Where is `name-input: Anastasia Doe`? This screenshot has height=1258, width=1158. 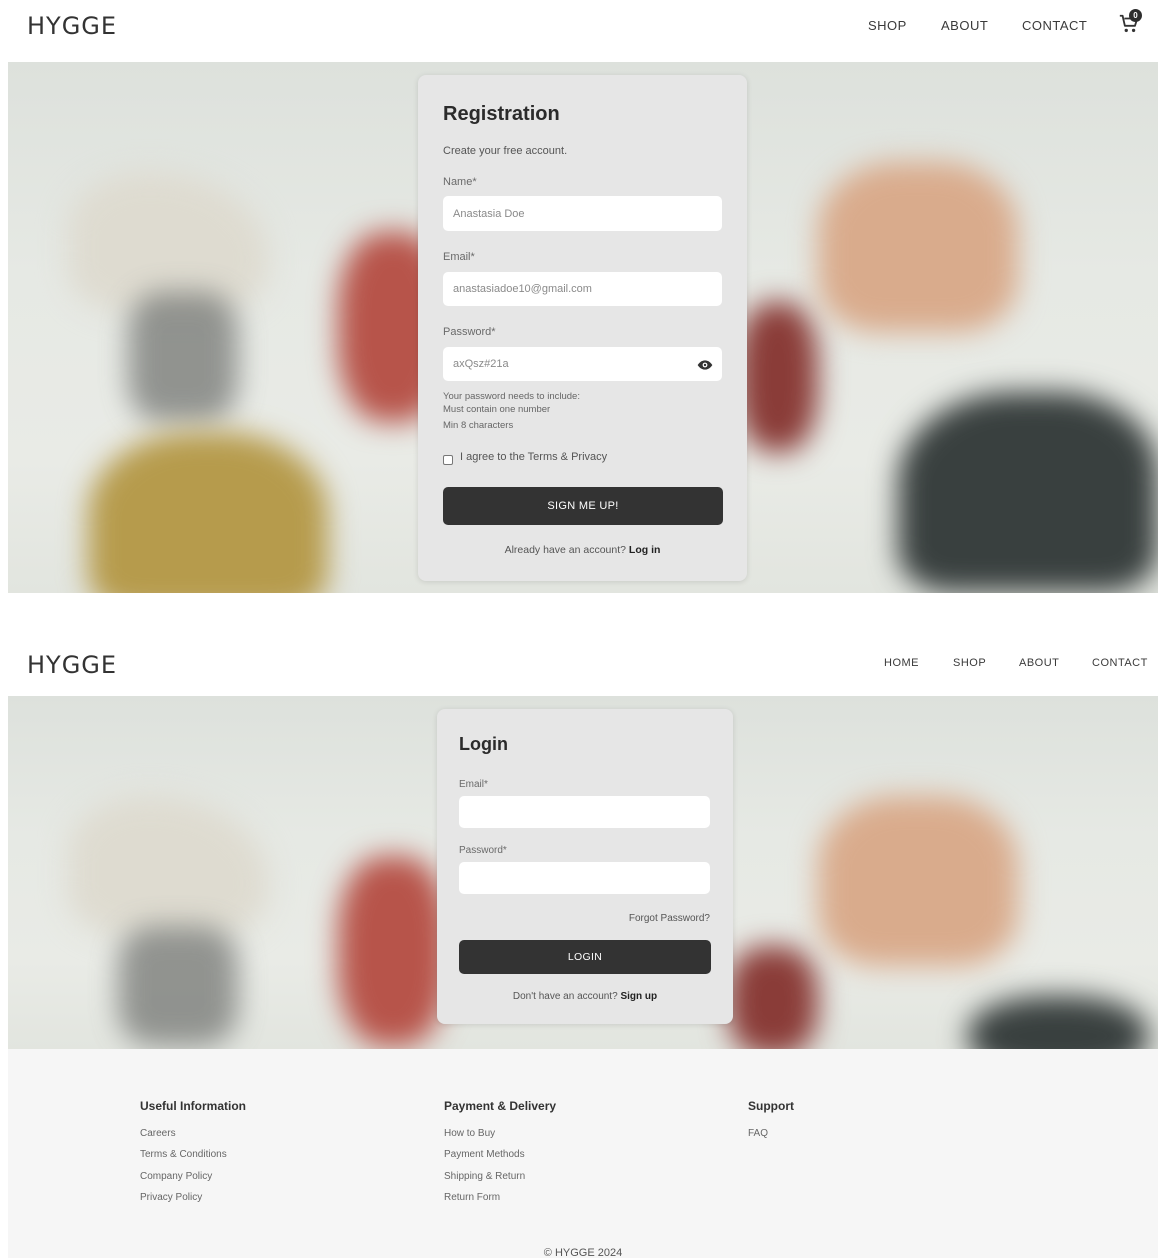
name-input: Anastasia Doe is located at coordinates (582, 213).